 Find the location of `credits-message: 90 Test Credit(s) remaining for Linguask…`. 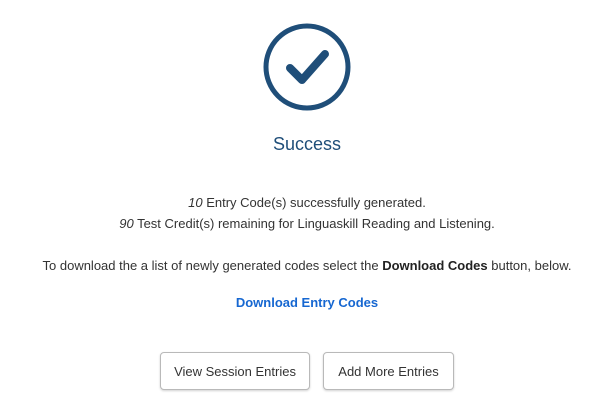

credits-message: 90 Test Credit(s) remaining for Linguask… is located at coordinates (307, 223).